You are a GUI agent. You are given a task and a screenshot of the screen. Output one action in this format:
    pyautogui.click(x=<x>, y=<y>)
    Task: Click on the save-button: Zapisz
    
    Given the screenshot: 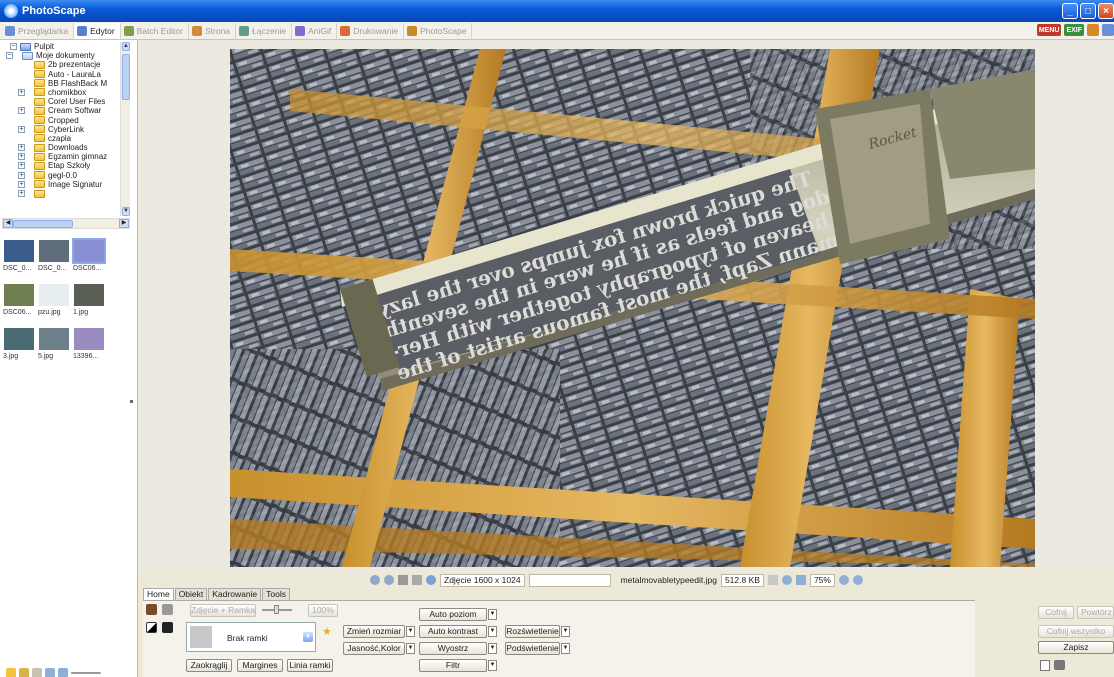 What is the action you would take?
    pyautogui.click(x=1076, y=647)
    